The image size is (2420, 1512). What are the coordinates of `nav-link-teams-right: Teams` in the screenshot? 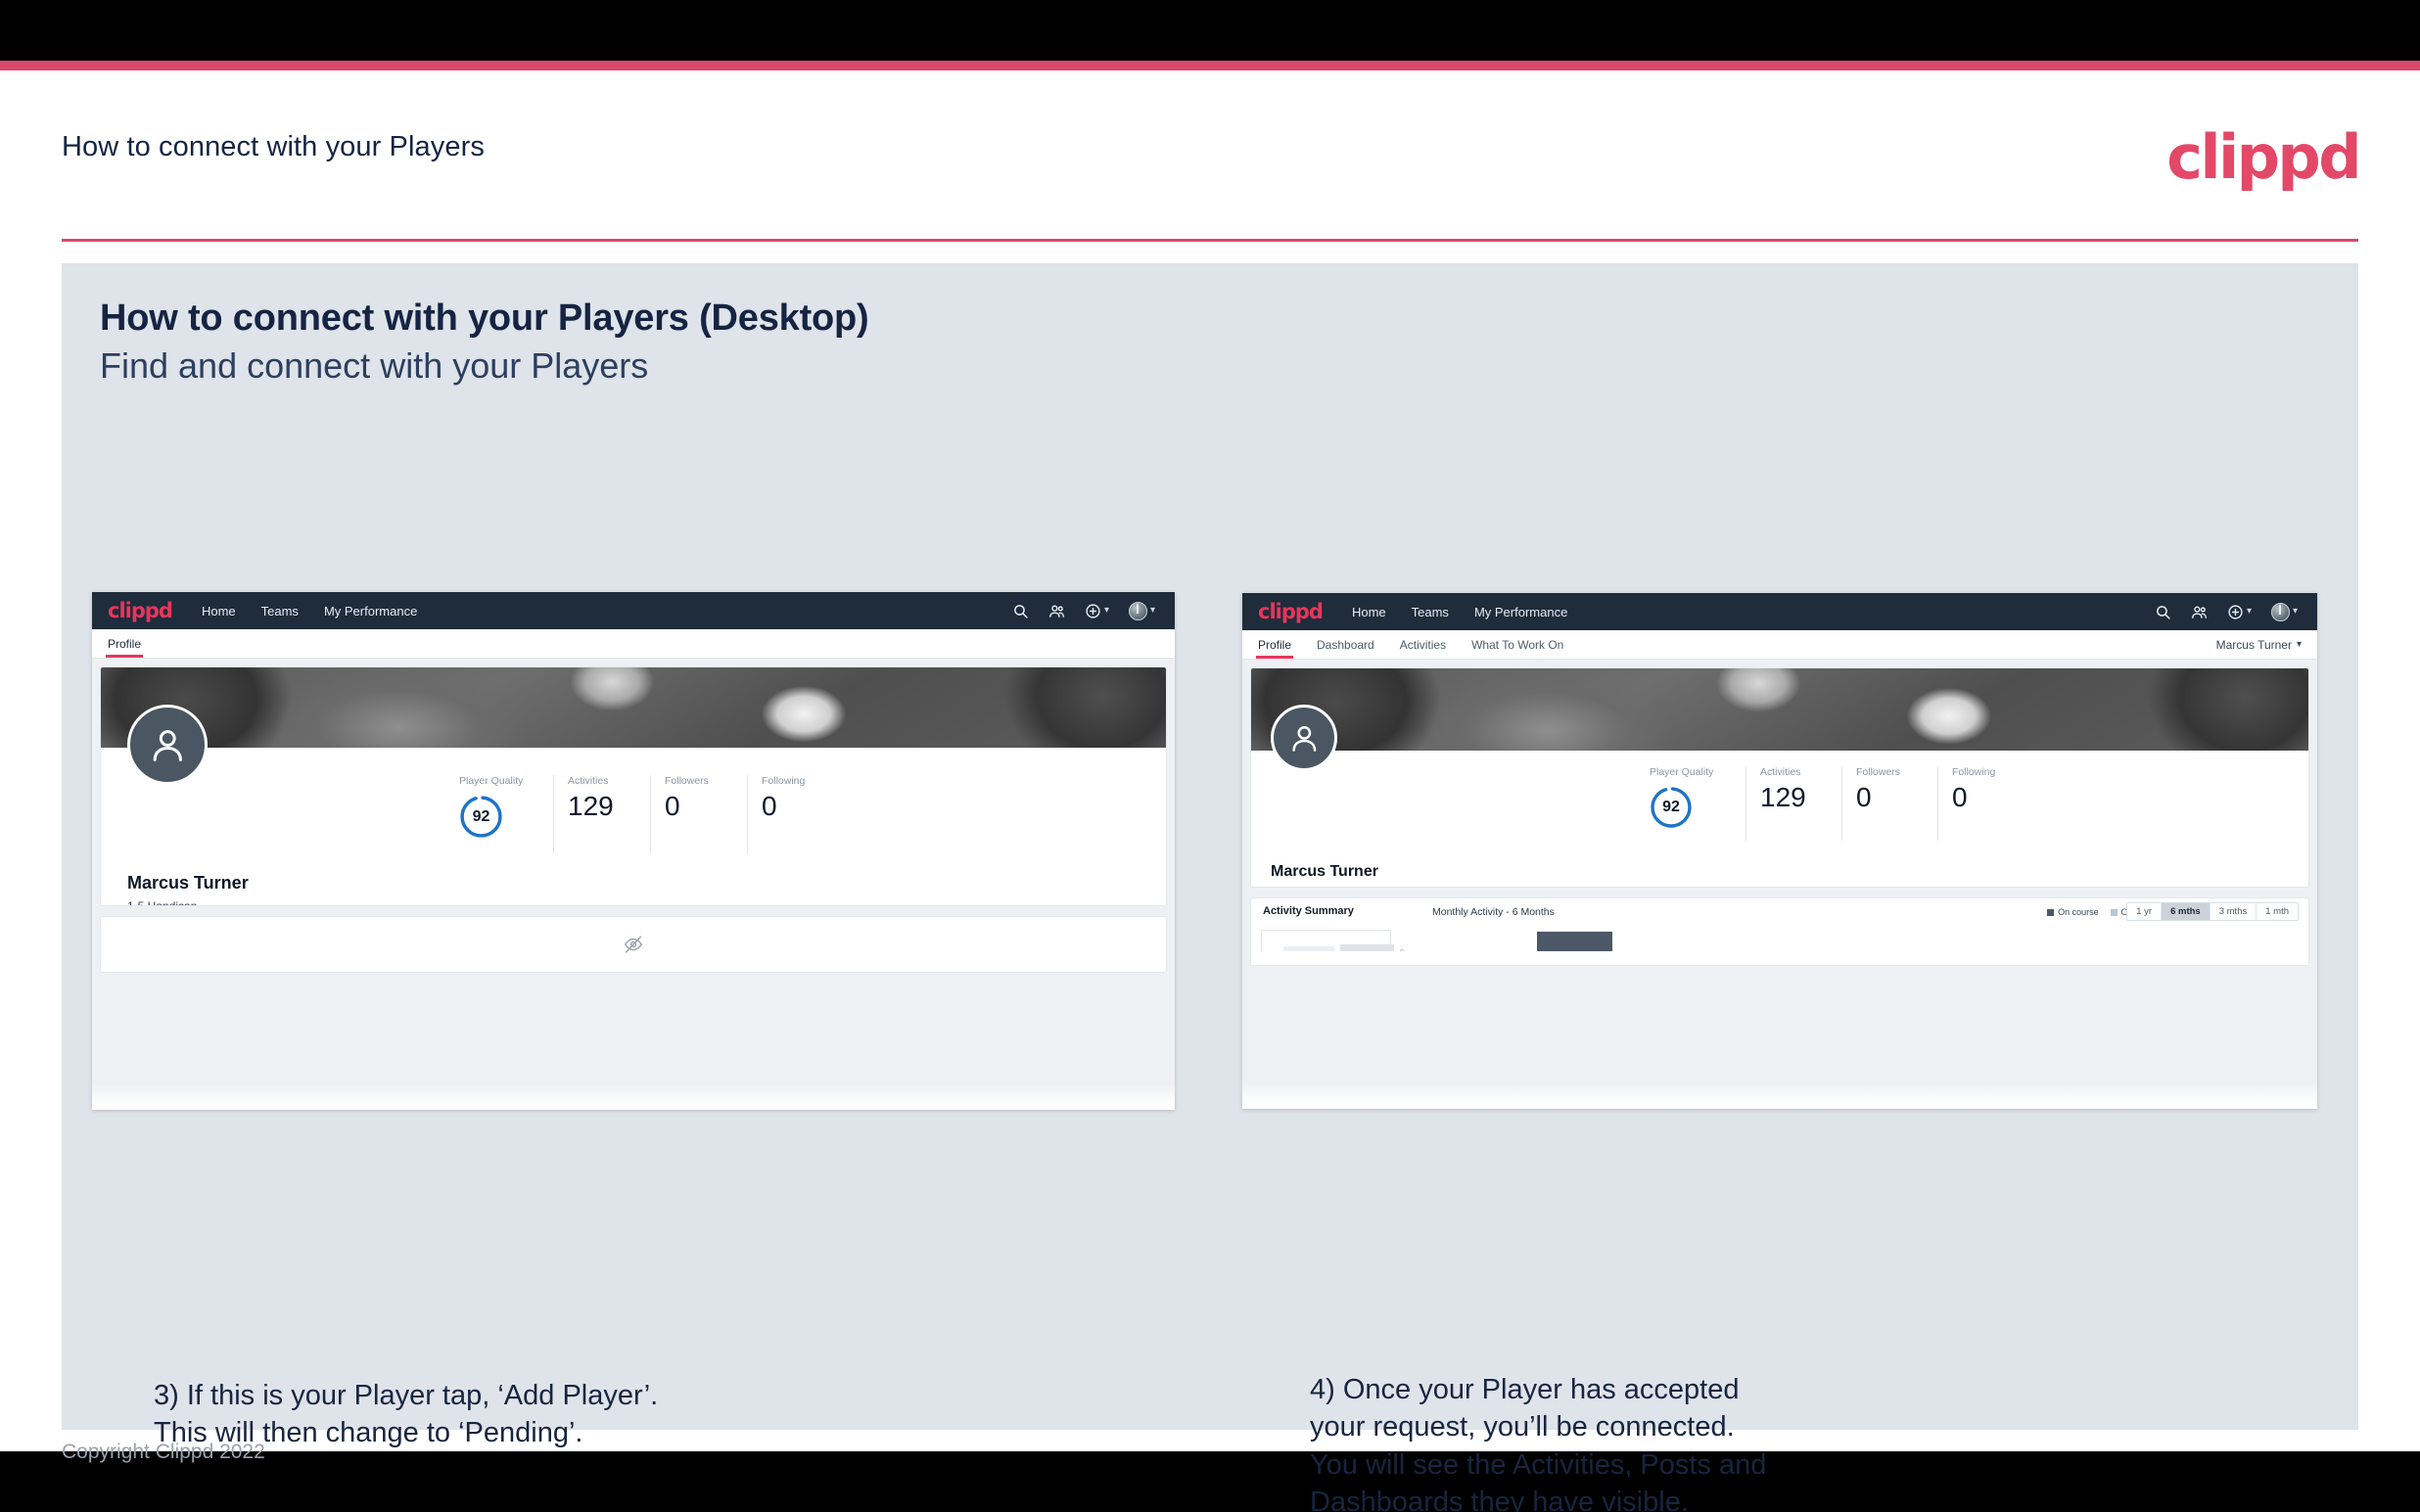 It's located at (1430, 612).